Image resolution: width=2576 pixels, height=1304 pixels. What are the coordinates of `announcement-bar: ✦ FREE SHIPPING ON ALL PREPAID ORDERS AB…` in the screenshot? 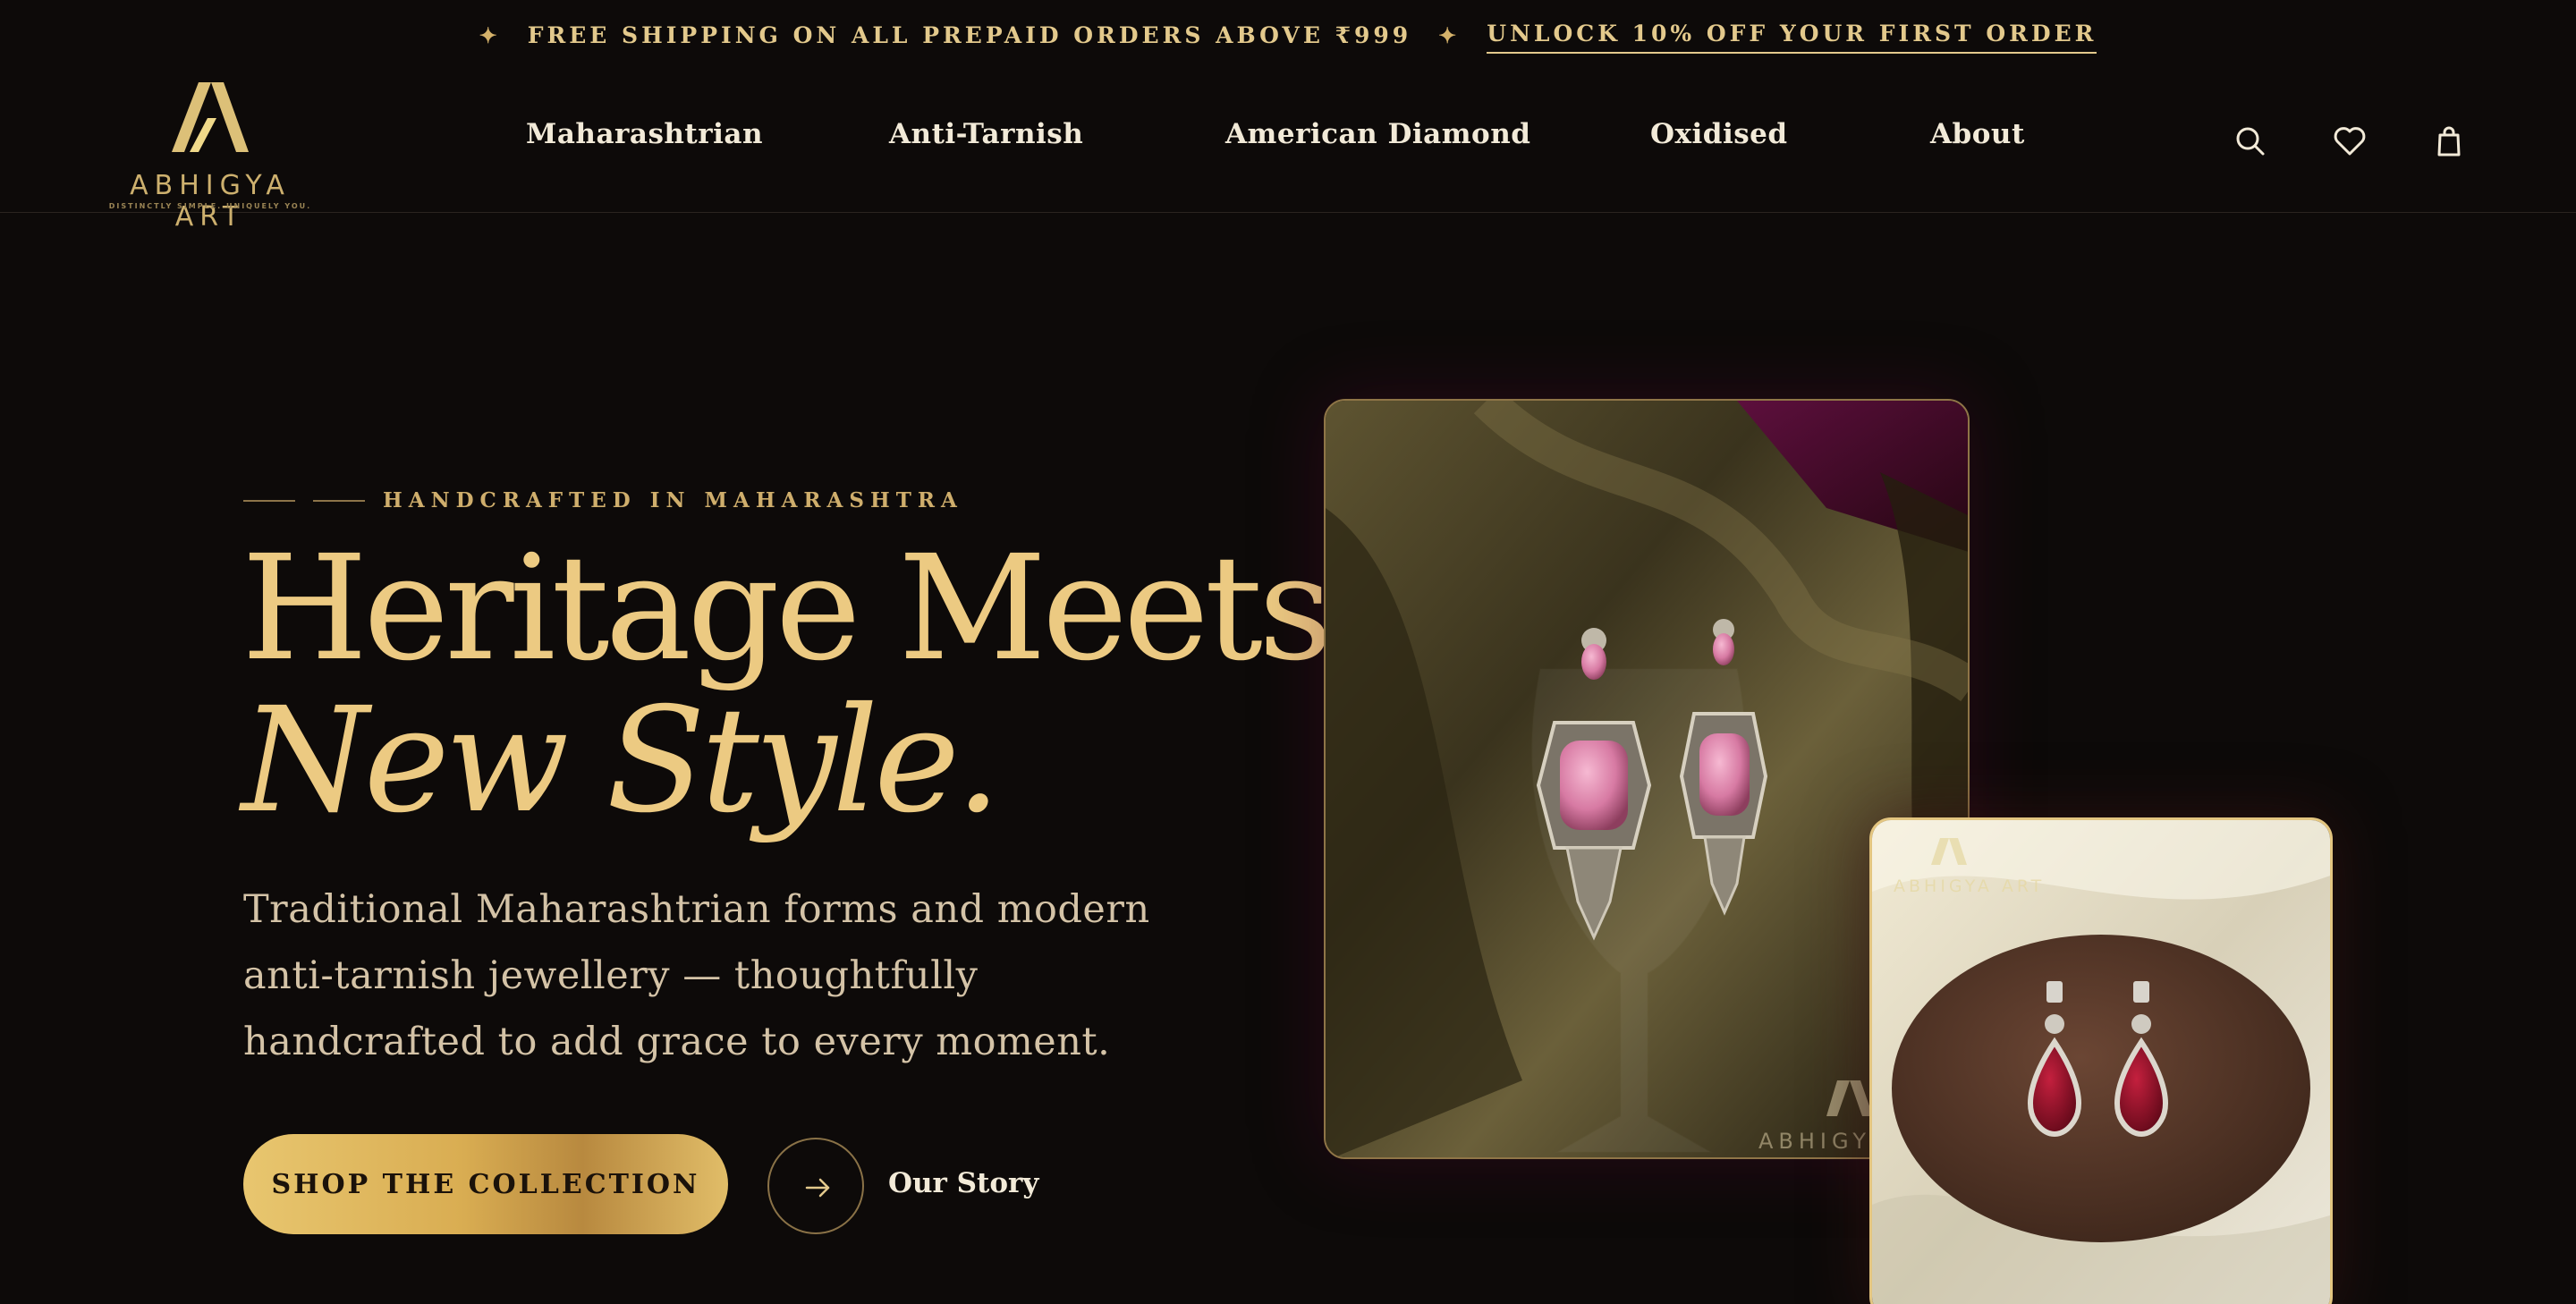 It's located at (1288, 35).